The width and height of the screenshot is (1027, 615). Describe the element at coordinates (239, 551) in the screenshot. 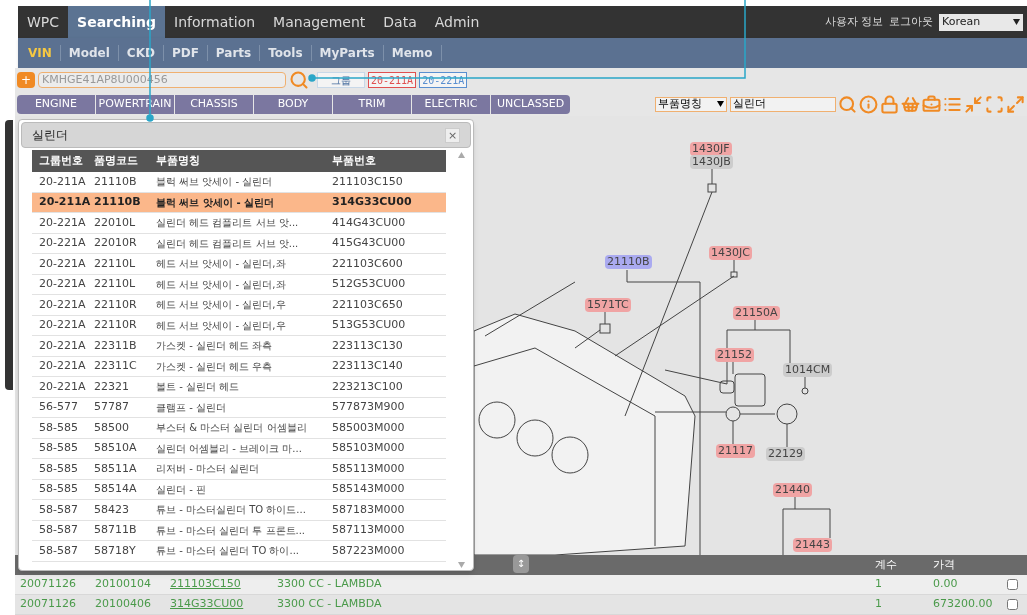

I see `result-row: 58-587 58718Y 튜브 - 마스터 실린더 TO 하이... 587223M000` at that location.